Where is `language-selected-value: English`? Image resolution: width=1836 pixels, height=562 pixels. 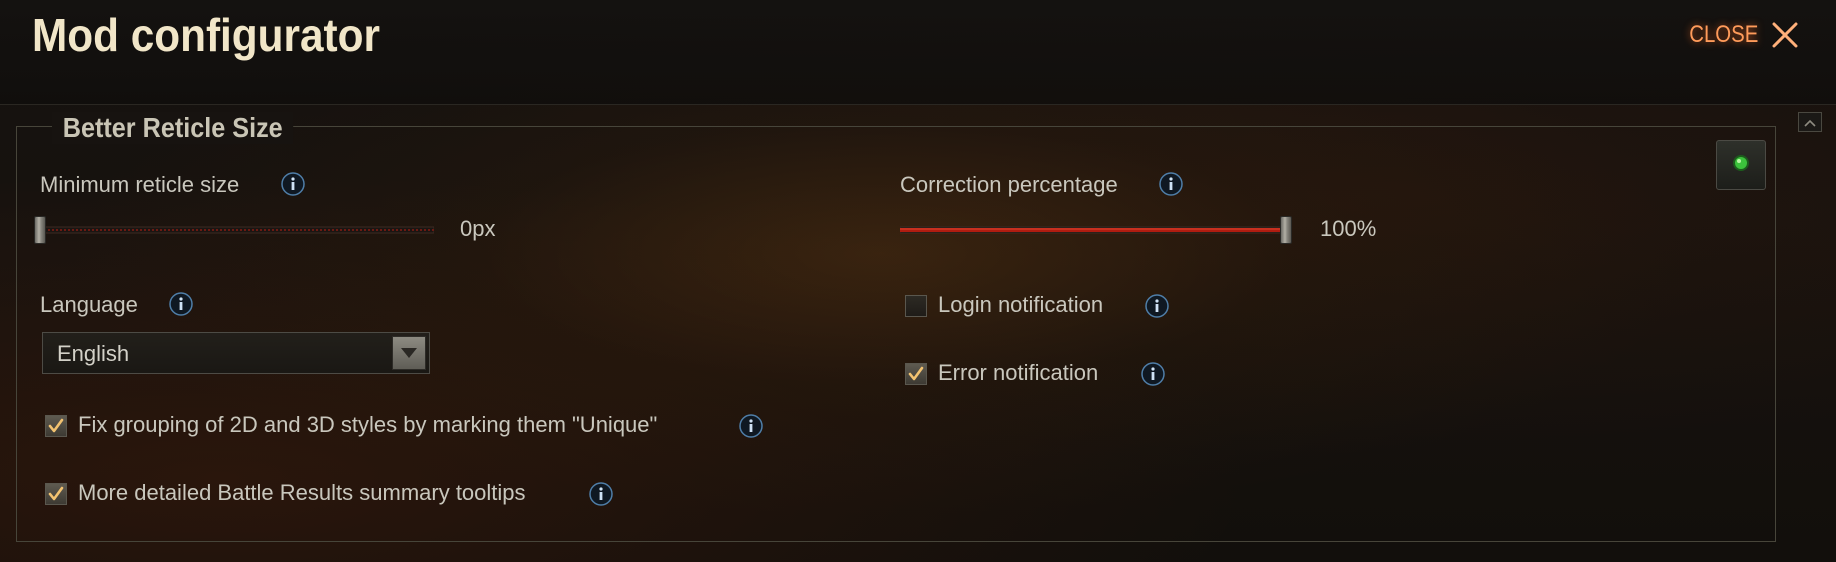 language-selected-value: English is located at coordinates (93, 353).